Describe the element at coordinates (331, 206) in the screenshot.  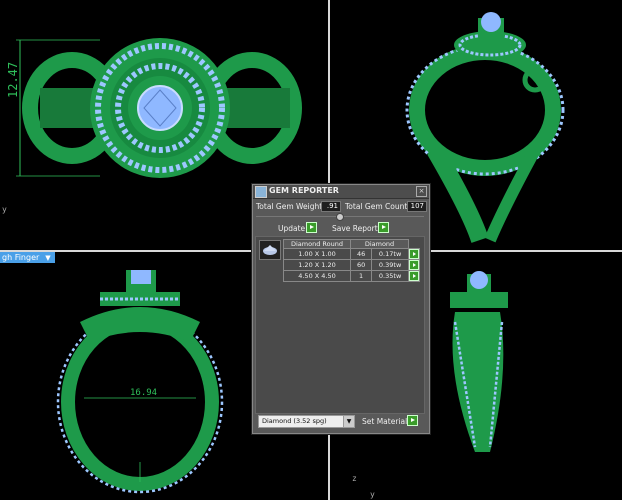
I see `total-gem-weight-value: .91` at that location.